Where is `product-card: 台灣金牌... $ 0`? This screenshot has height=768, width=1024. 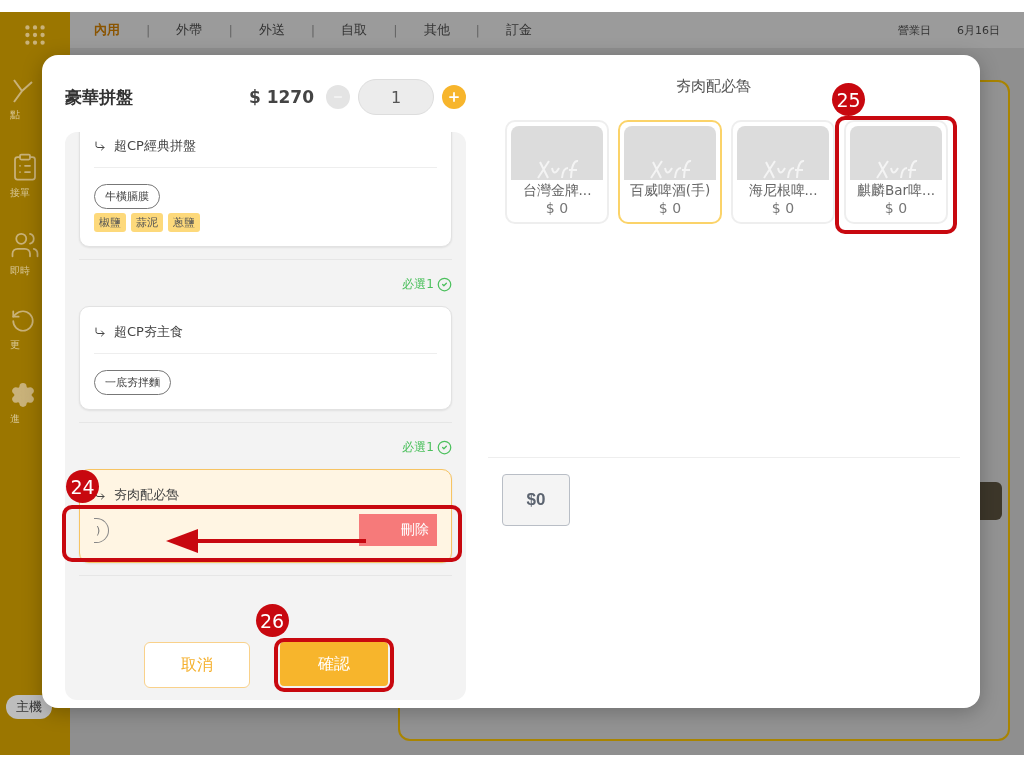
product-card: 台灣金牌... $ 0 is located at coordinates (557, 172).